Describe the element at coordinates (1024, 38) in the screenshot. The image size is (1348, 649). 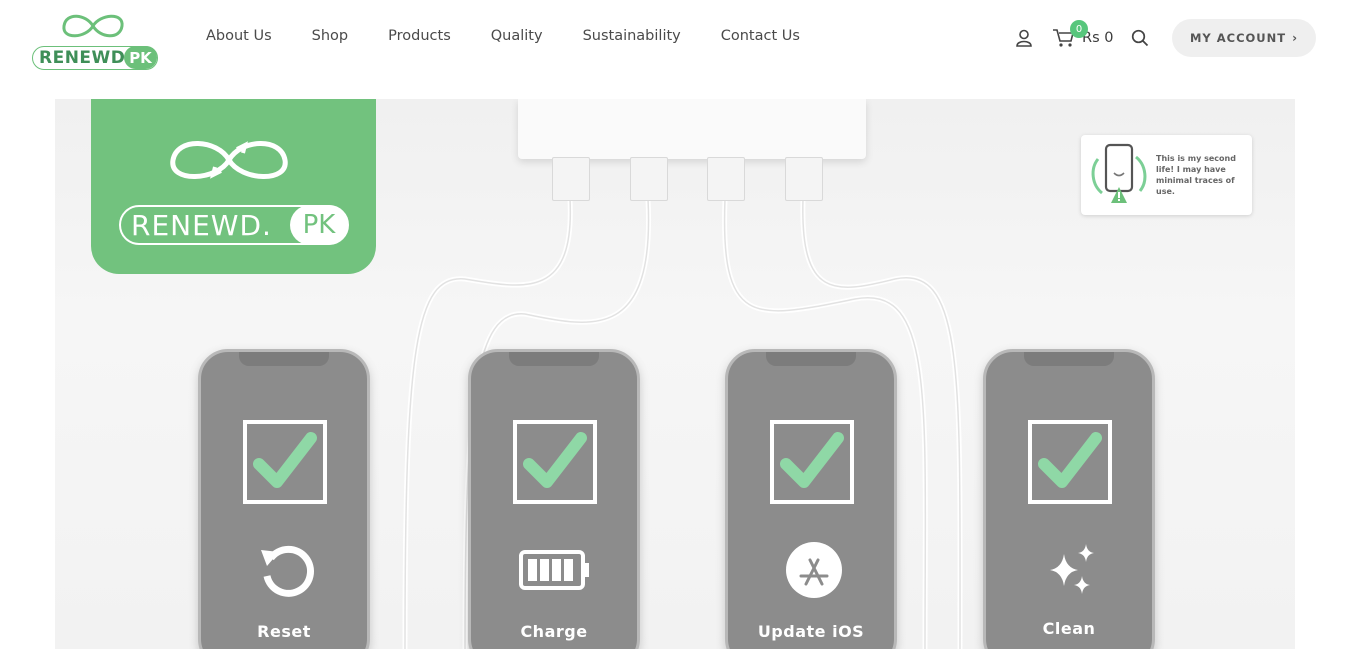
I see `user-icon` at that location.